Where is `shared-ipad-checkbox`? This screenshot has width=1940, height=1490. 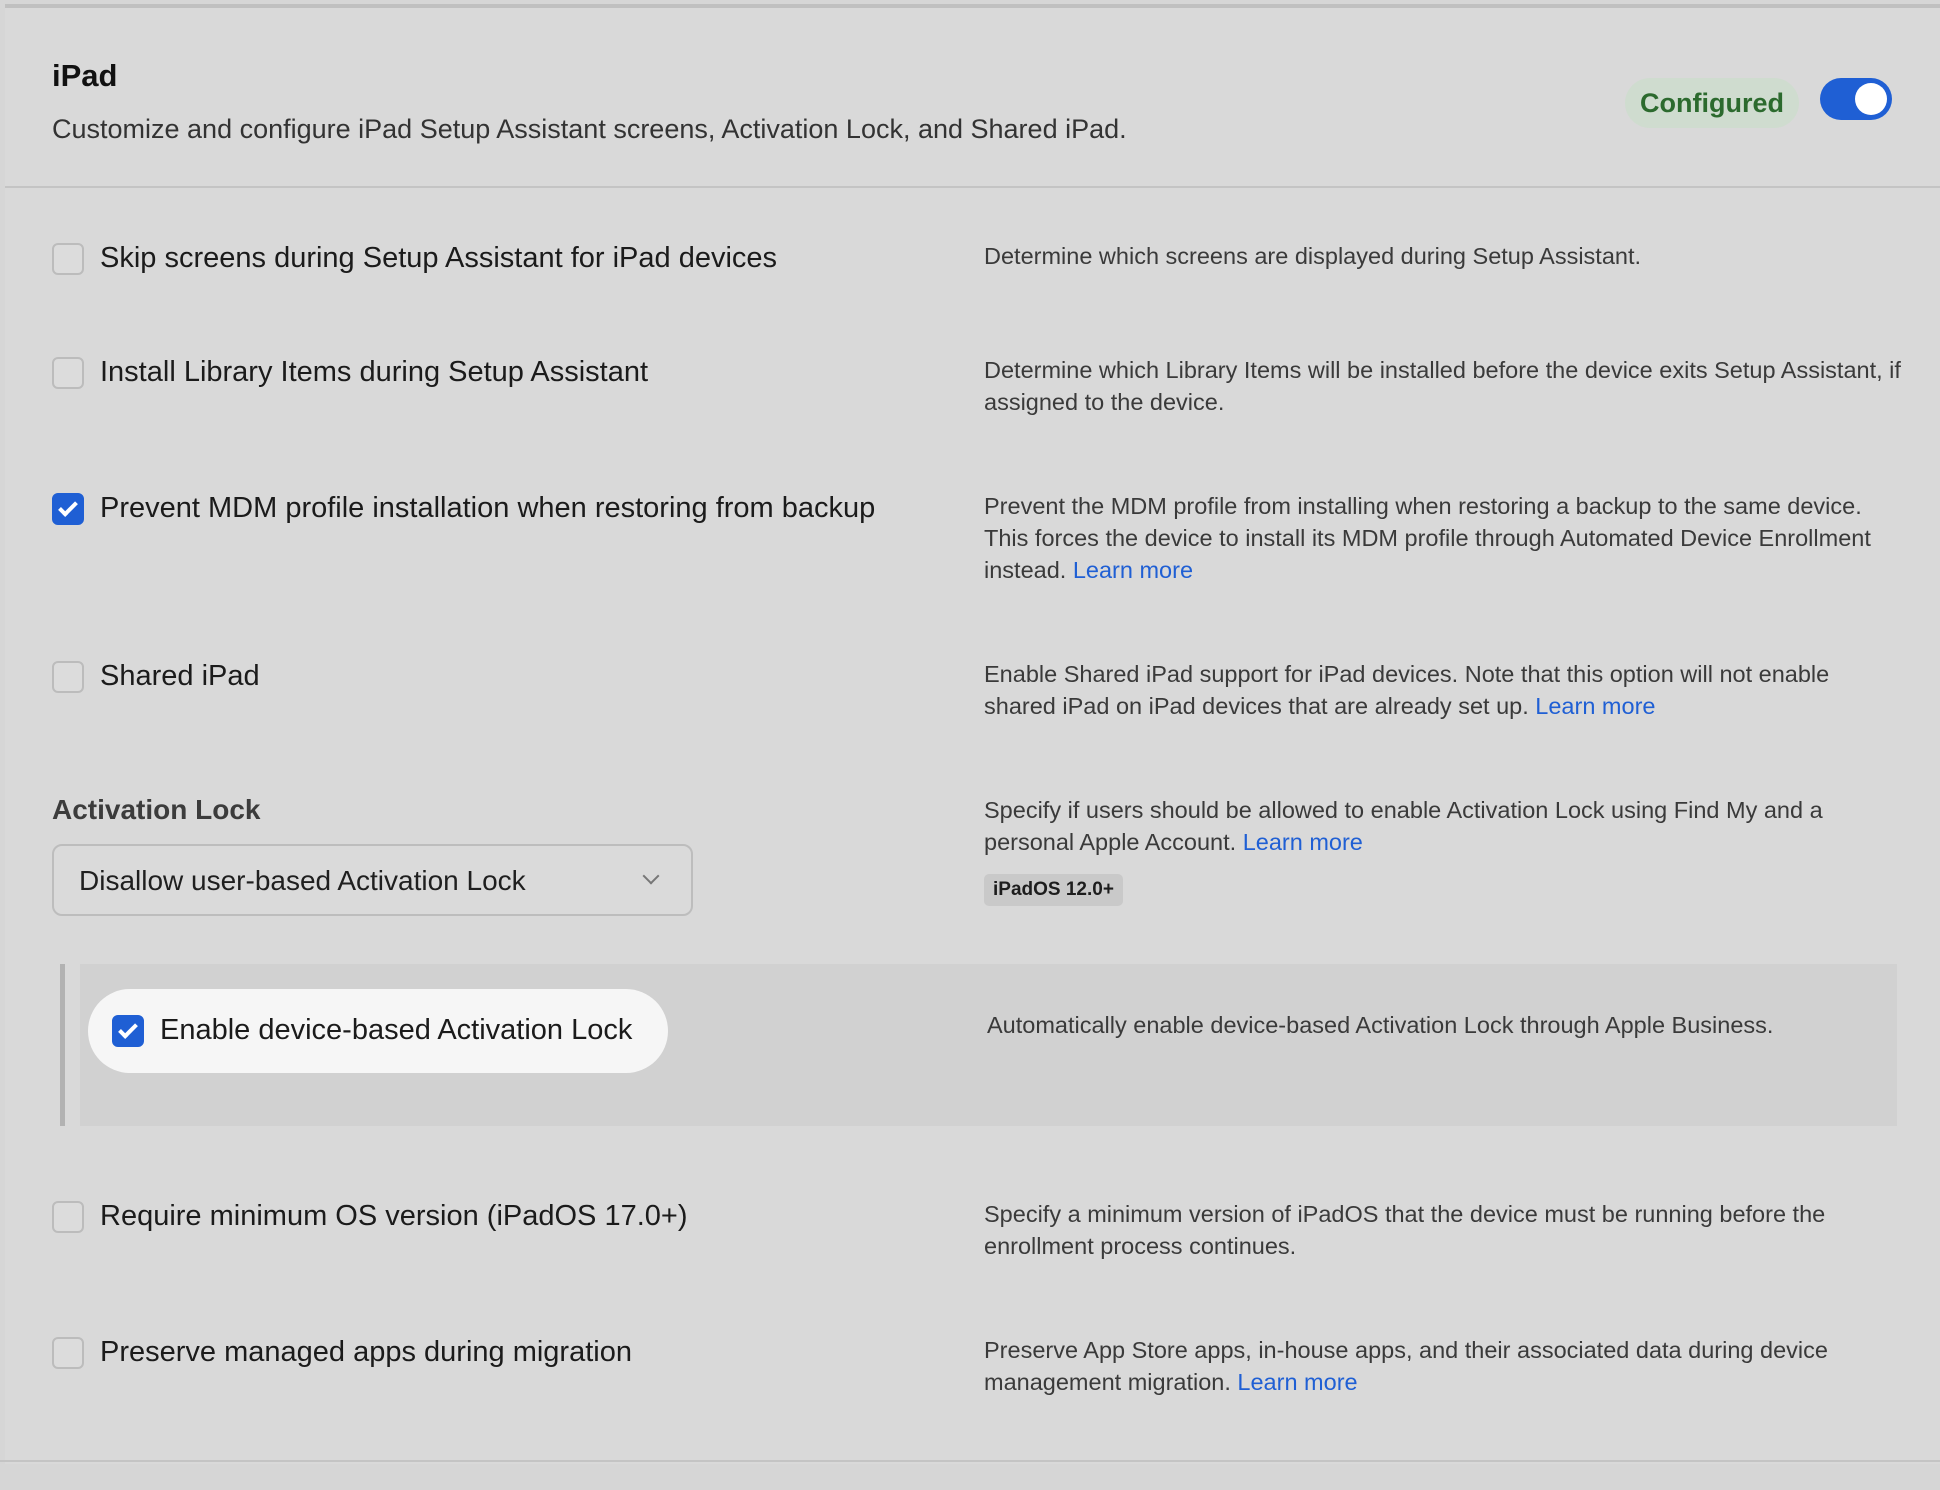 shared-ipad-checkbox is located at coordinates (68, 677).